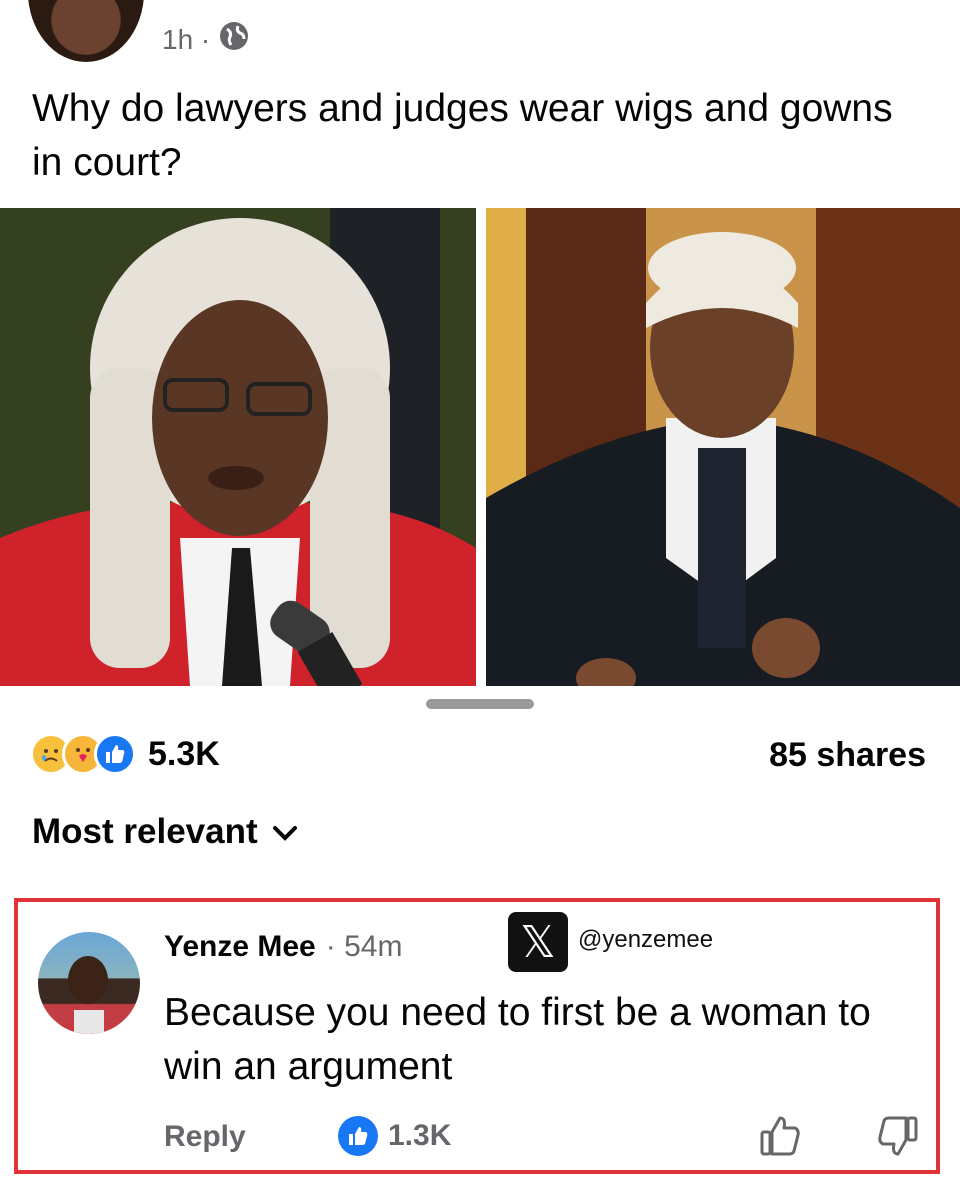 Image resolution: width=960 pixels, height=1200 pixels. Describe the element at coordinates (240, 947) in the screenshot. I see `commenter-name: Yenze Mee` at that location.